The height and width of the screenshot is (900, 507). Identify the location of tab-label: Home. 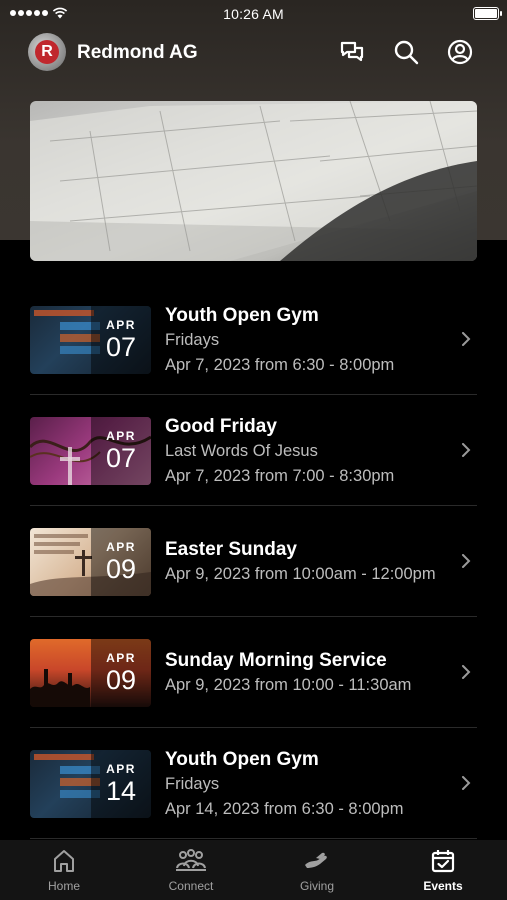
(63, 886).